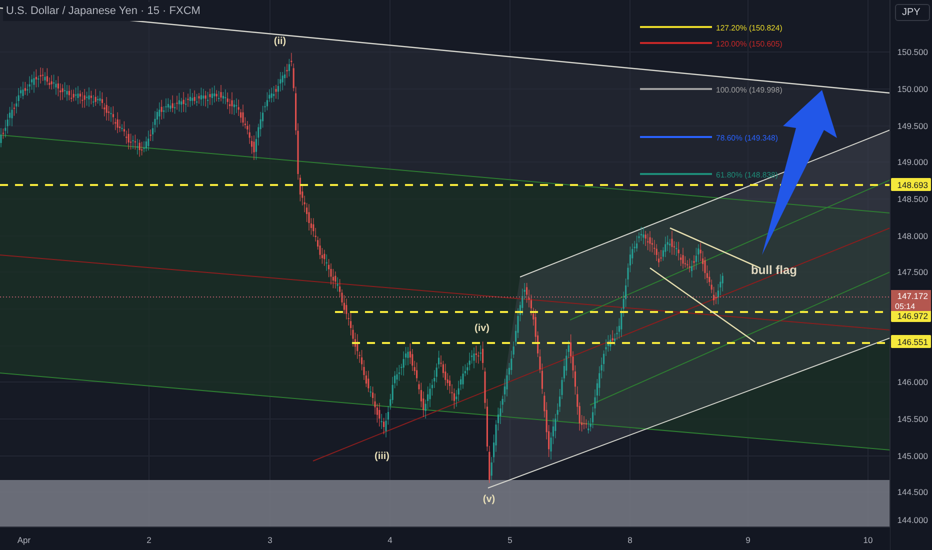  Describe the element at coordinates (630, 540) in the screenshot. I see `time-axis-label: 8` at that location.